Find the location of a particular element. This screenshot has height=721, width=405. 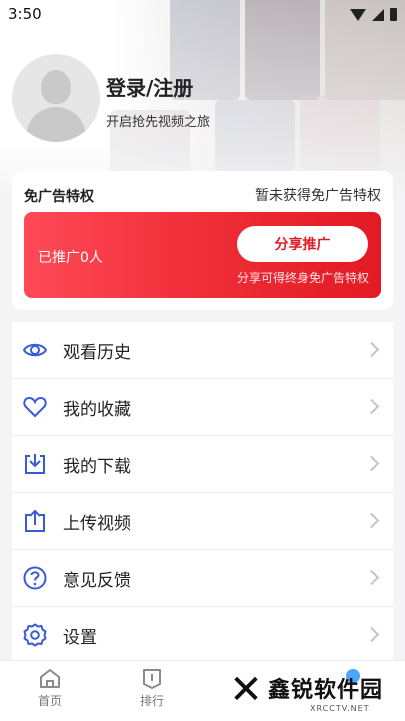

promotion-count: 已推广0人 is located at coordinates (70, 258).